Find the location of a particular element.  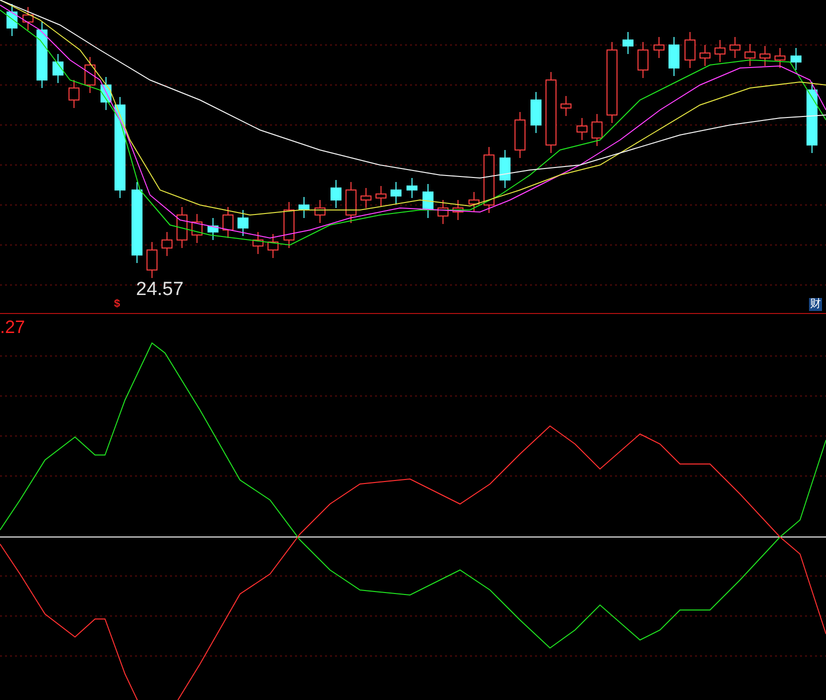

event-marker: $ is located at coordinates (117, 304).